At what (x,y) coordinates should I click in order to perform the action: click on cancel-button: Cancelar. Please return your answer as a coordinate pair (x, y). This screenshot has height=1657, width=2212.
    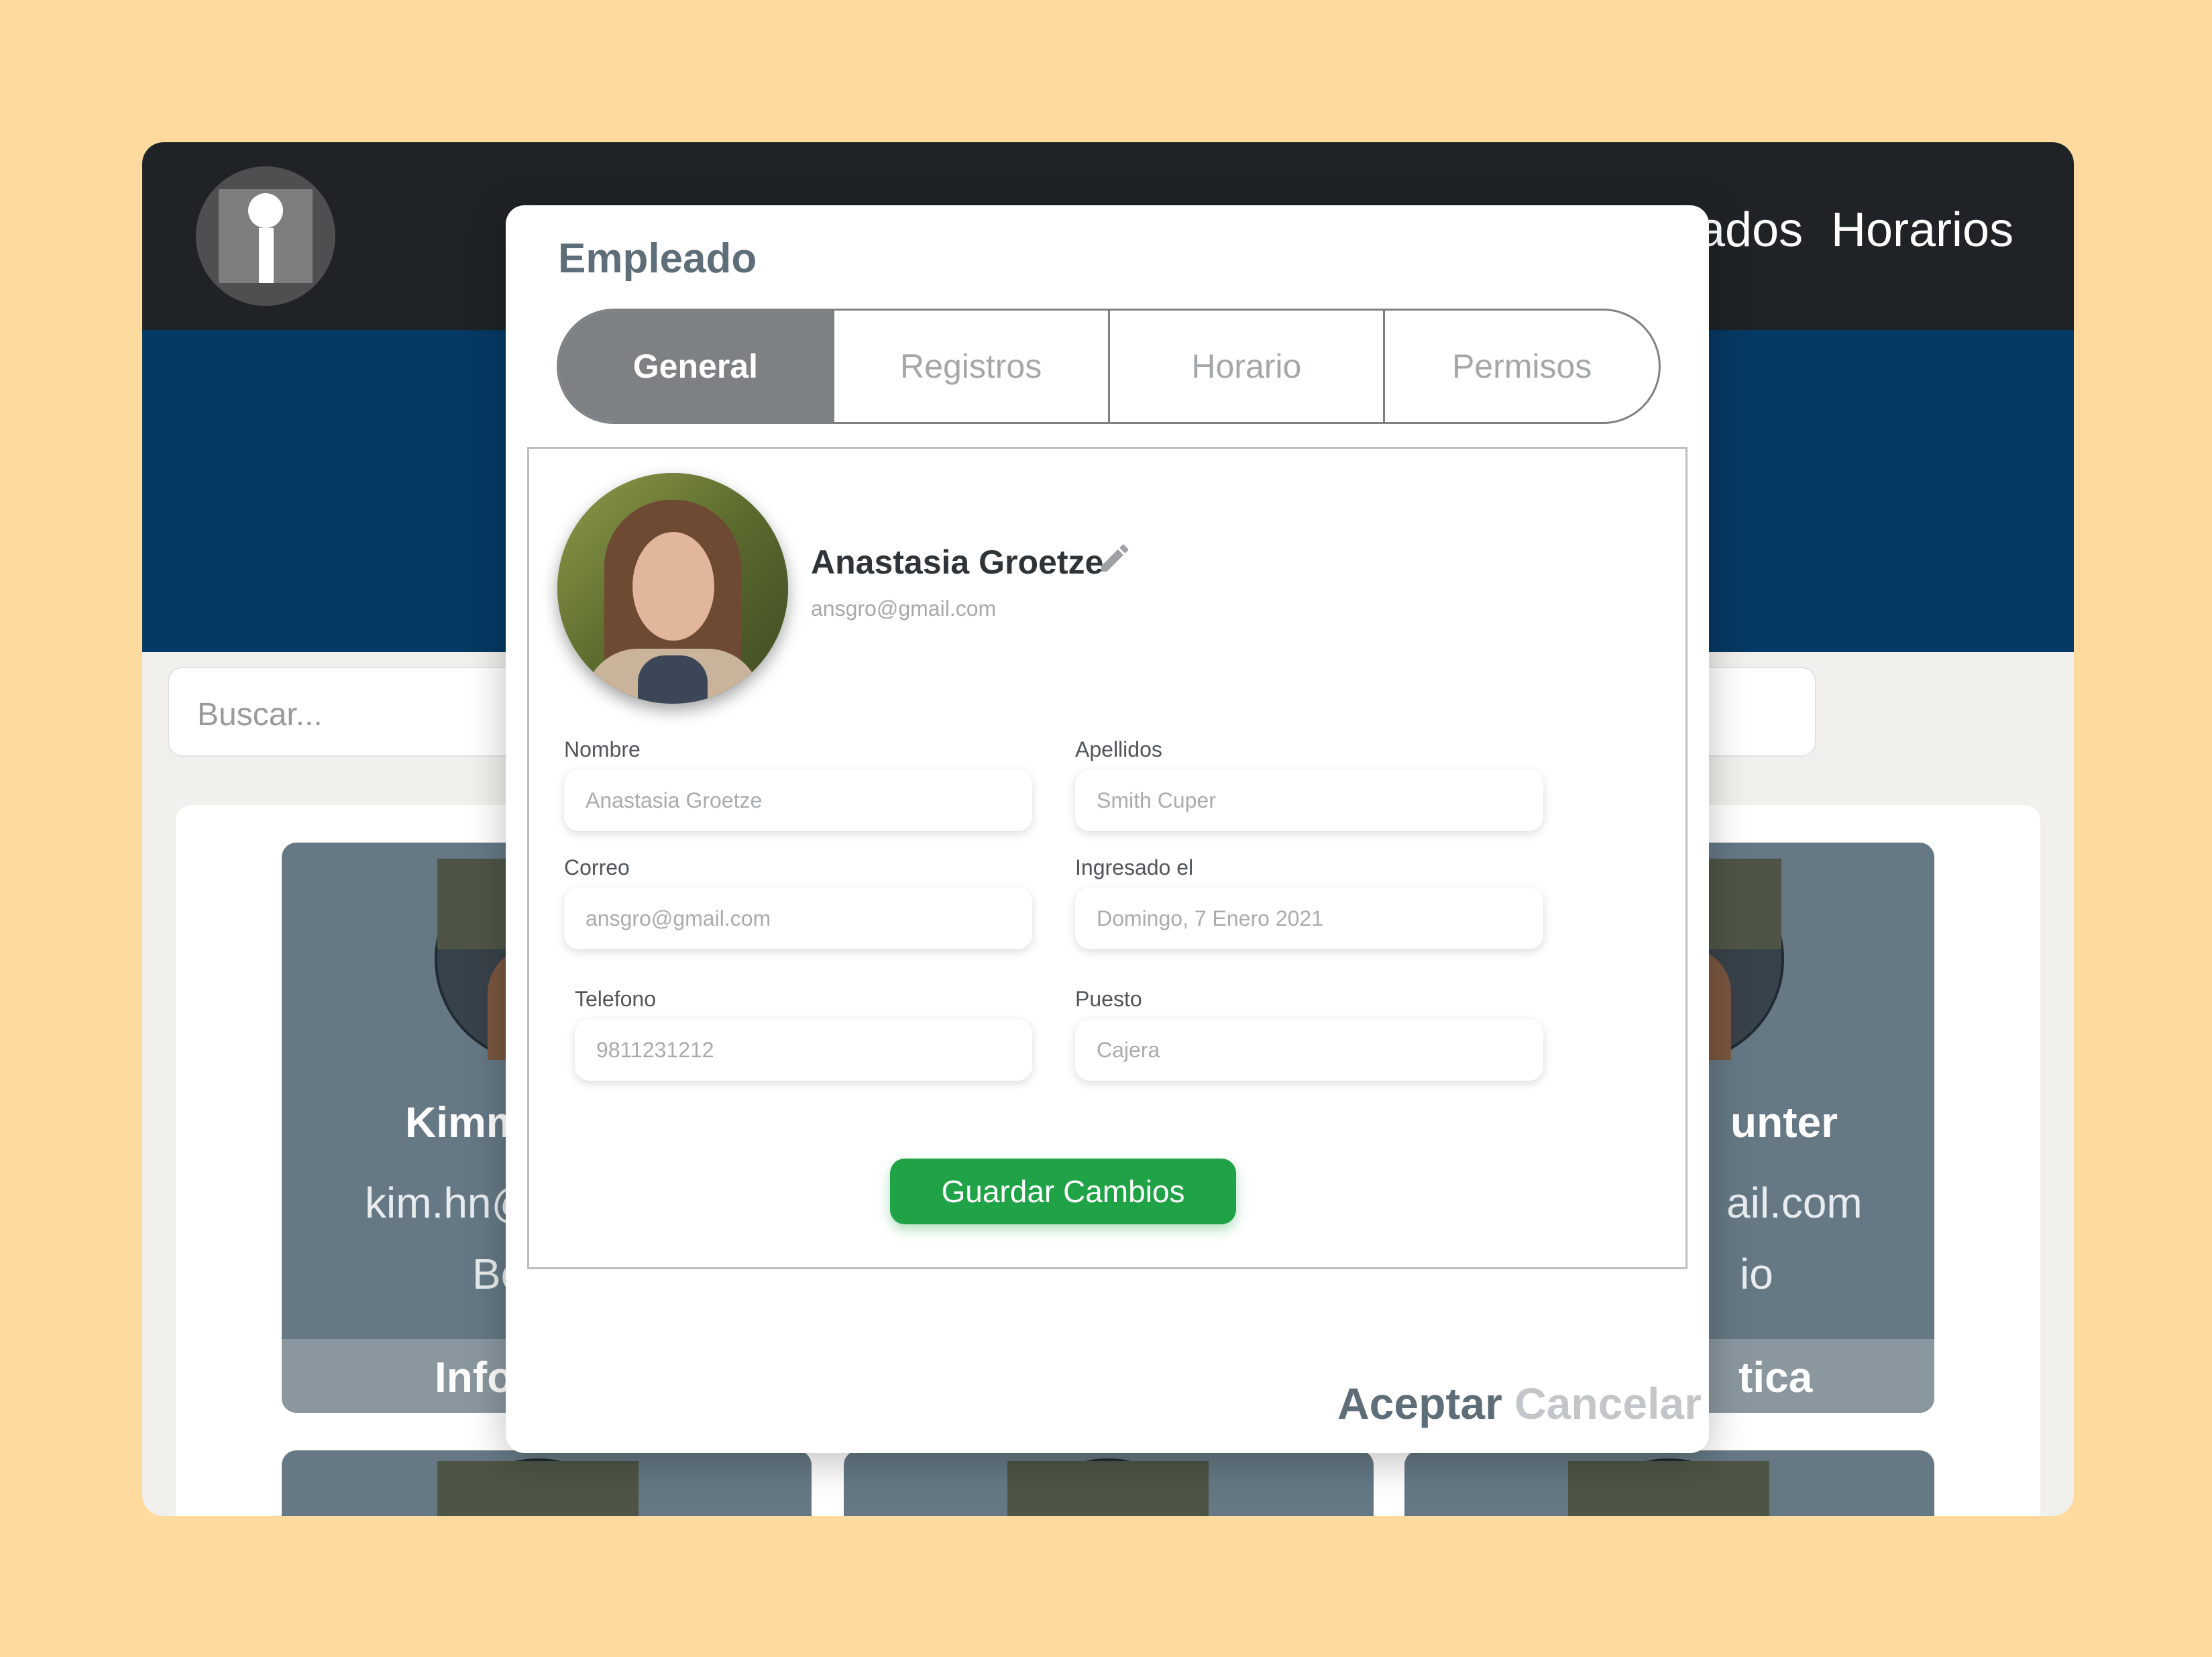
    Looking at the image, I should click on (1608, 1404).